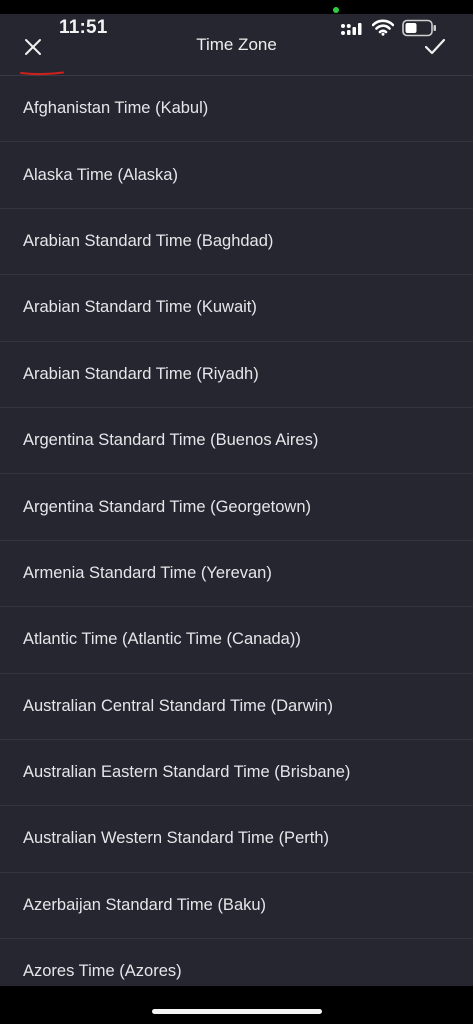 The height and width of the screenshot is (1024, 473). I want to click on time-zone-item: Armenia Standard Time (Yerevan), so click(236, 574).